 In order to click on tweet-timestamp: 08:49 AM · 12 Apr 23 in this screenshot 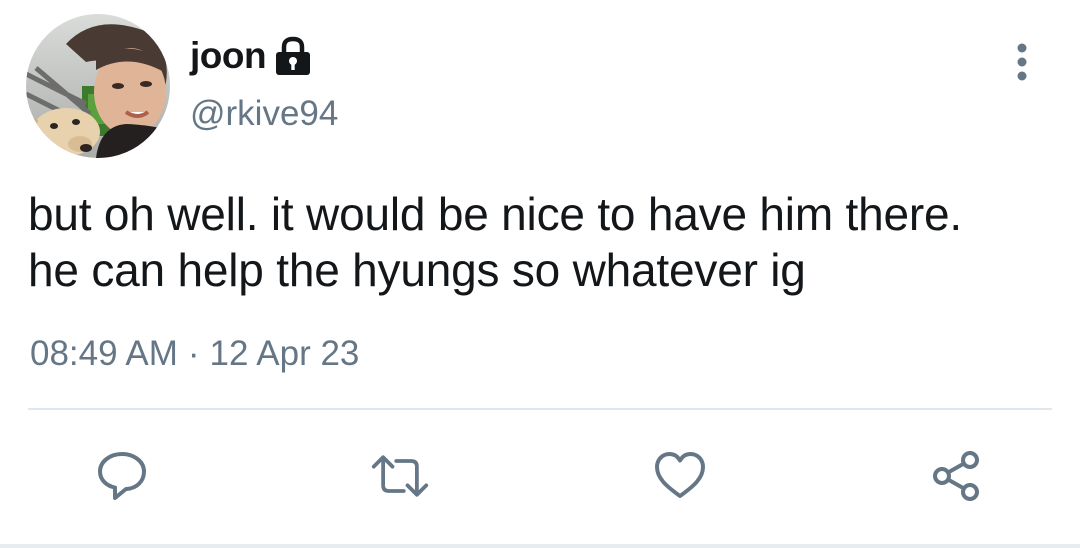, I will do `click(194, 354)`.